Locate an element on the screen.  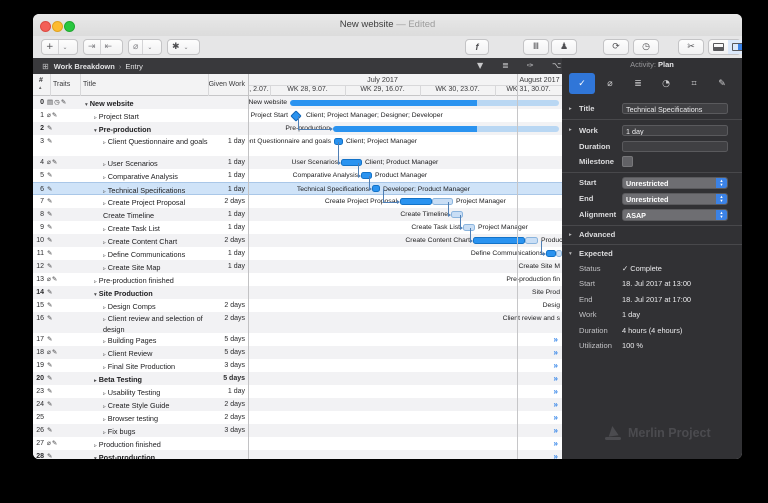
activity-row-24: 24 ✎ ▹ Create Style Guide 2 days » is located at coordinates (297, 404).